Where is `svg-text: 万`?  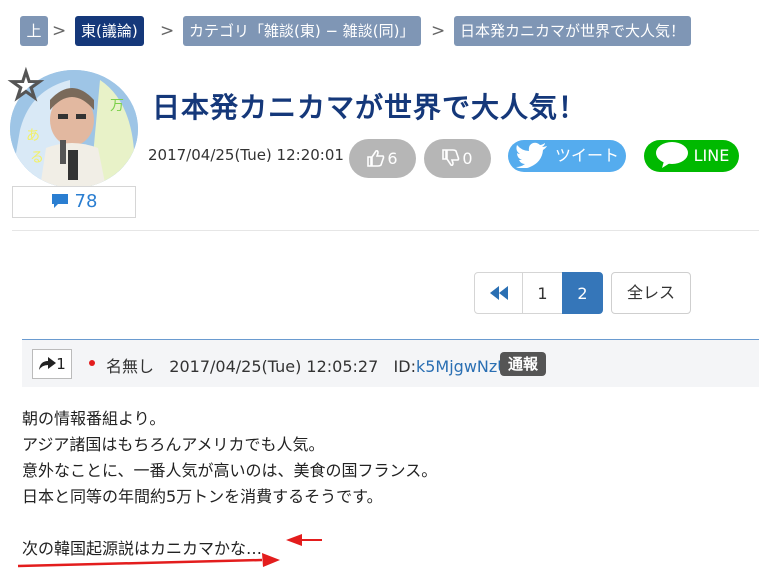 svg-text: 万 is located at coordinates (117, 106).